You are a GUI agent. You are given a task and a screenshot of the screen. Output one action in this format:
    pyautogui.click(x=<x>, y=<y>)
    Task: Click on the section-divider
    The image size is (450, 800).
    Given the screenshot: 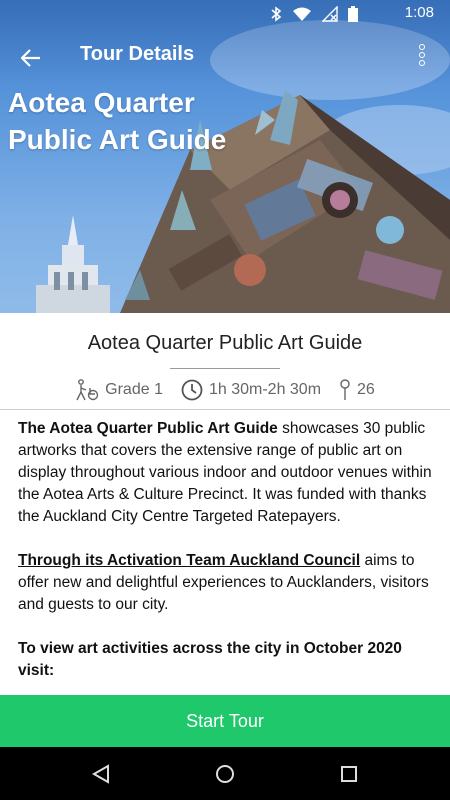 What is the action you would take?
    pyautogui.click(x=225, y=409)
    